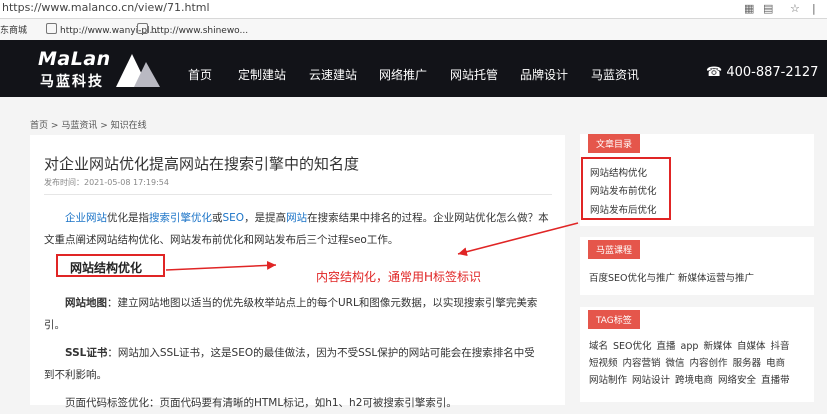 This screenshot has height=414, width=827. I want to click on annotation-arrows, so click(372, 246).